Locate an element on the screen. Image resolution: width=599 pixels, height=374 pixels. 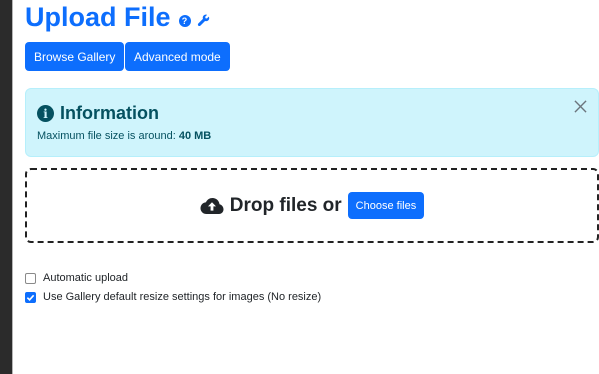
page-title: Upload File ? is located at coordinates (117, 17).